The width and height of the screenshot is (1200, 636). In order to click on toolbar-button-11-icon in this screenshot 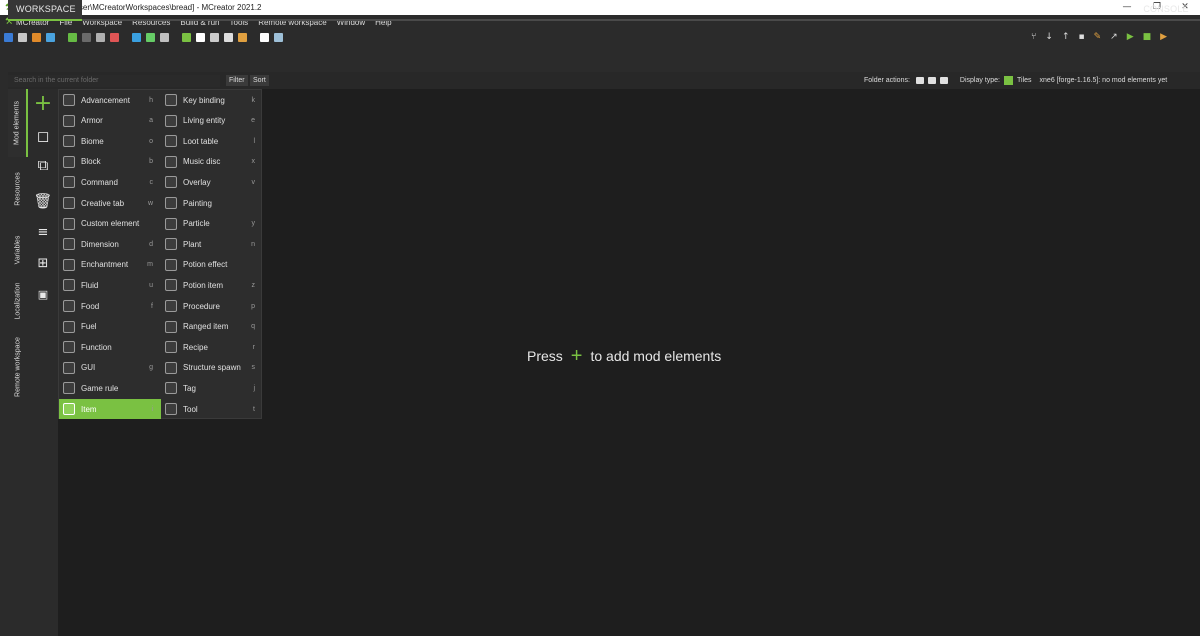, I will do `click(186, 37)`.